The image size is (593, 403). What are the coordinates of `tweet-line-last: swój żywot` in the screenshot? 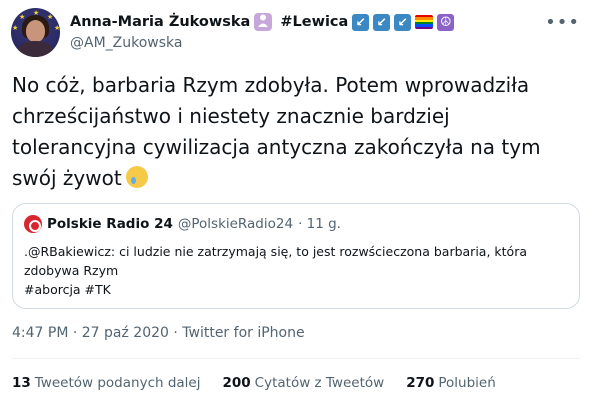 It's located at (294, 178).